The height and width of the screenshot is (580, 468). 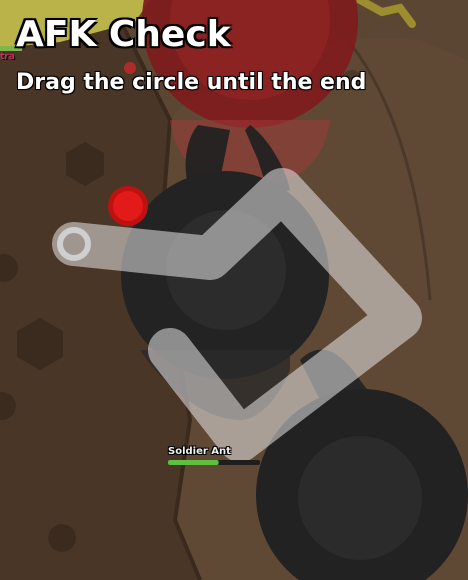 I want to click on offscreen-mob-label: tra, so click(x=7, y=57).